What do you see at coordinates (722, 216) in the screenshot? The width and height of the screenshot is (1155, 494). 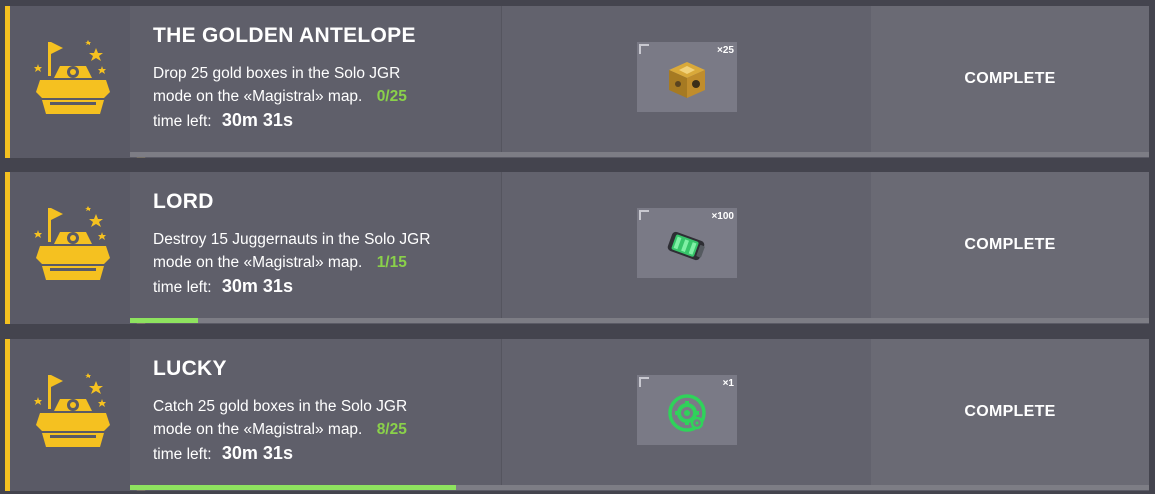 I see `reward-quantity: ×100` at bounding box center [722, 216].